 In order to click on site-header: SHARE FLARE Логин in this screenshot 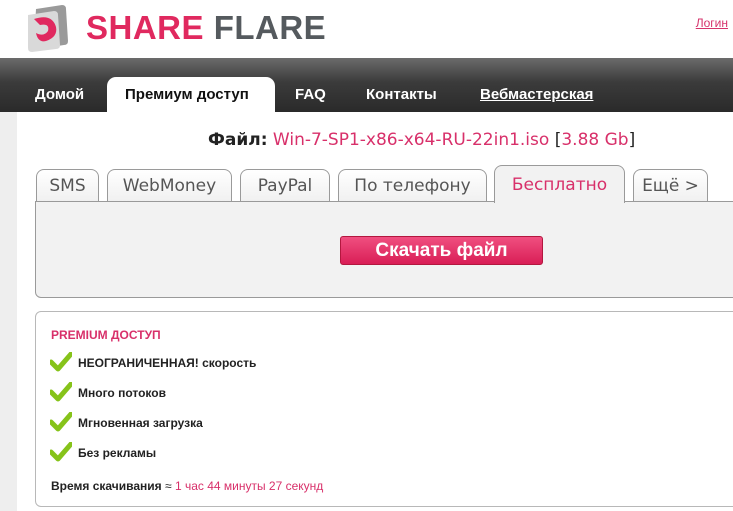, I will do `click(366, 29)`.